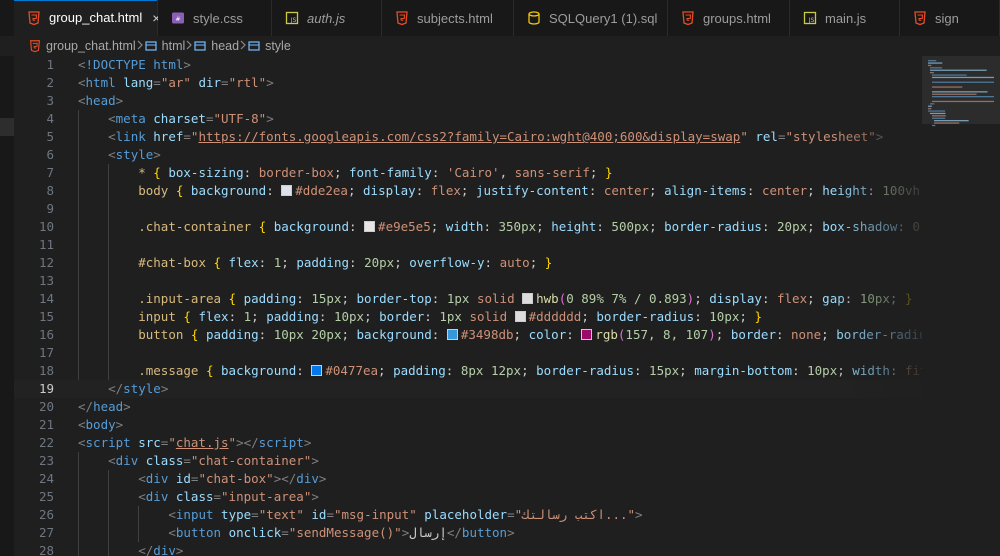 This screenshot has height=556, width=1000. What do you see at coordinates (232, 479) in the screenshot?
I see `code-text: <div id="chat-box"></div>` at bounding box center [232, 479].